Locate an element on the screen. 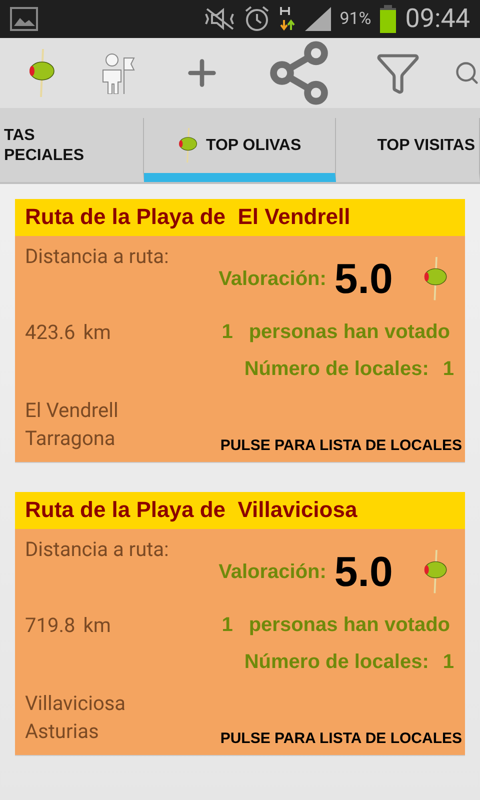  city: El Vendrell is located at coordinates (72, 410).